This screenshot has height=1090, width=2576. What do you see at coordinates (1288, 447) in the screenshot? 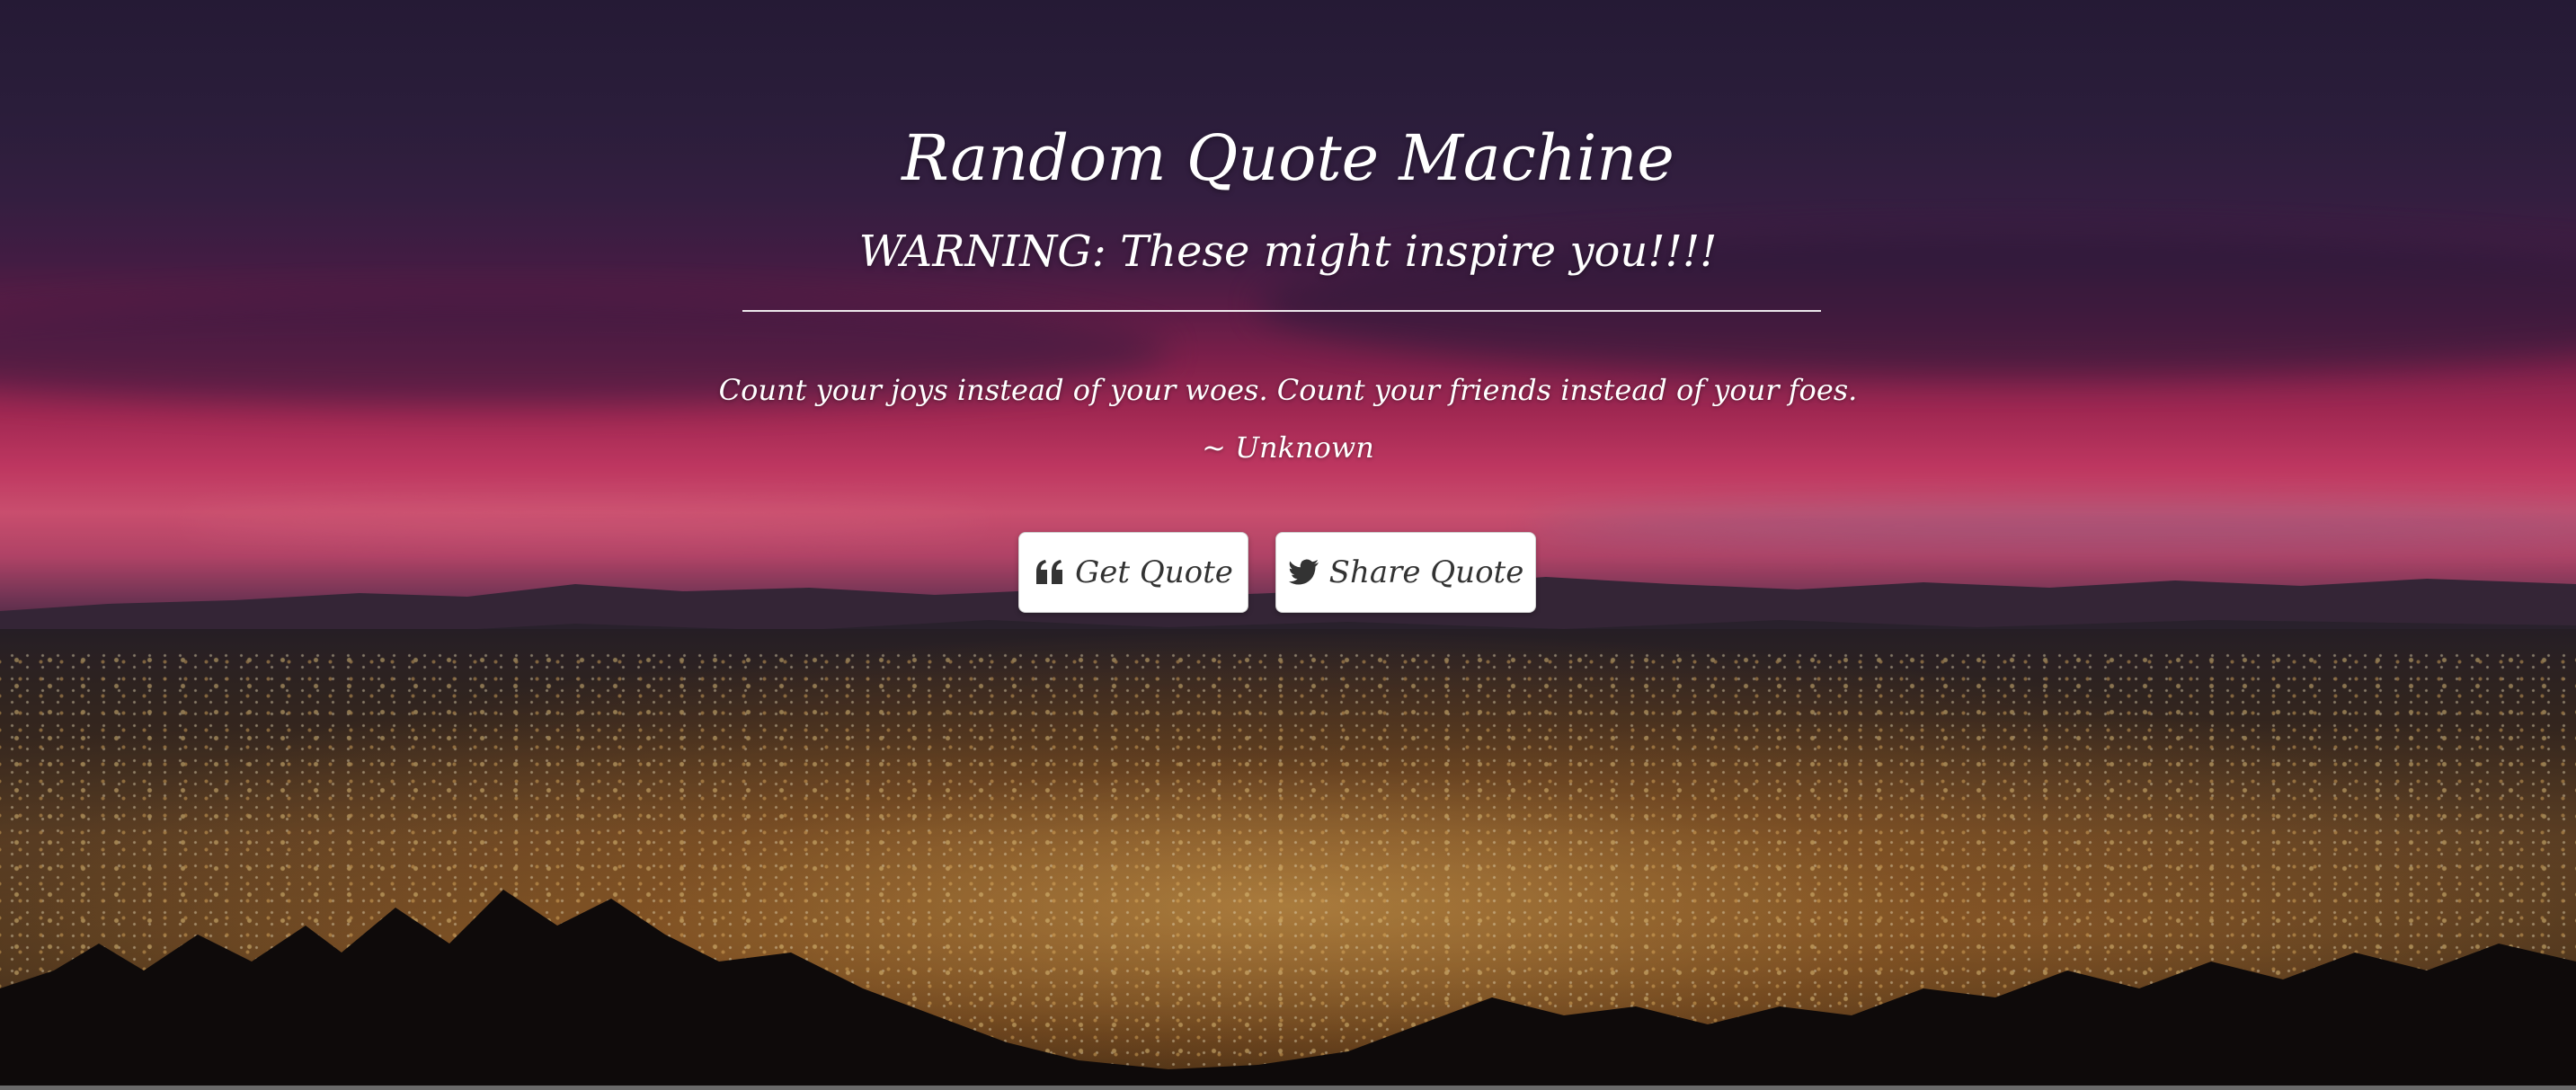
I see `quote-author: ~ Unknown` at bounding box center [1288, 447].